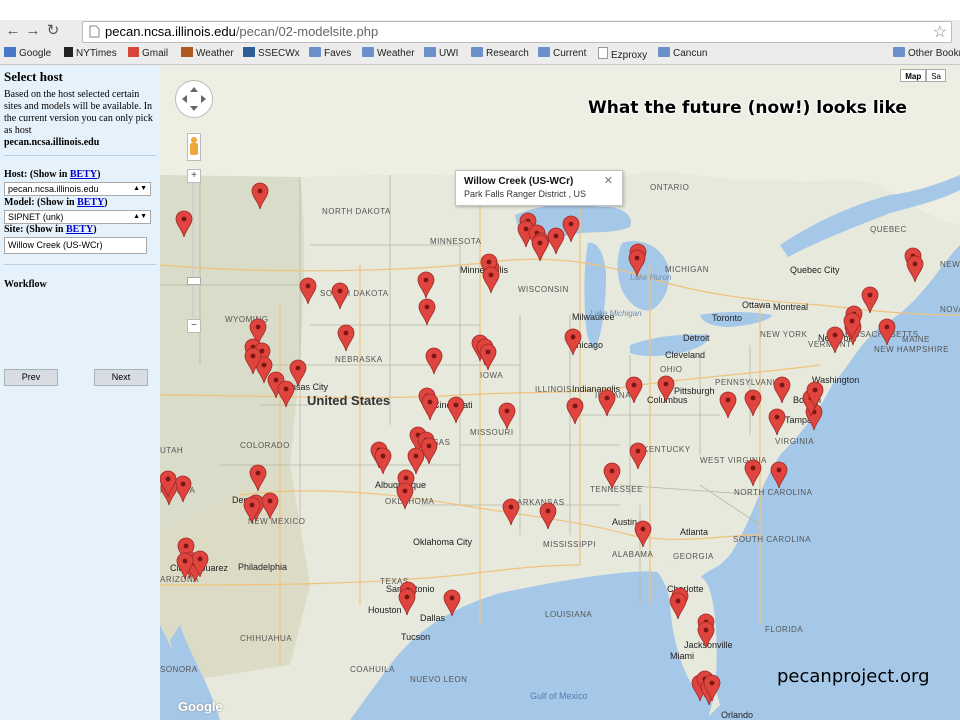  I want to click on bookmark-weather: Weather, so click(207, 54).